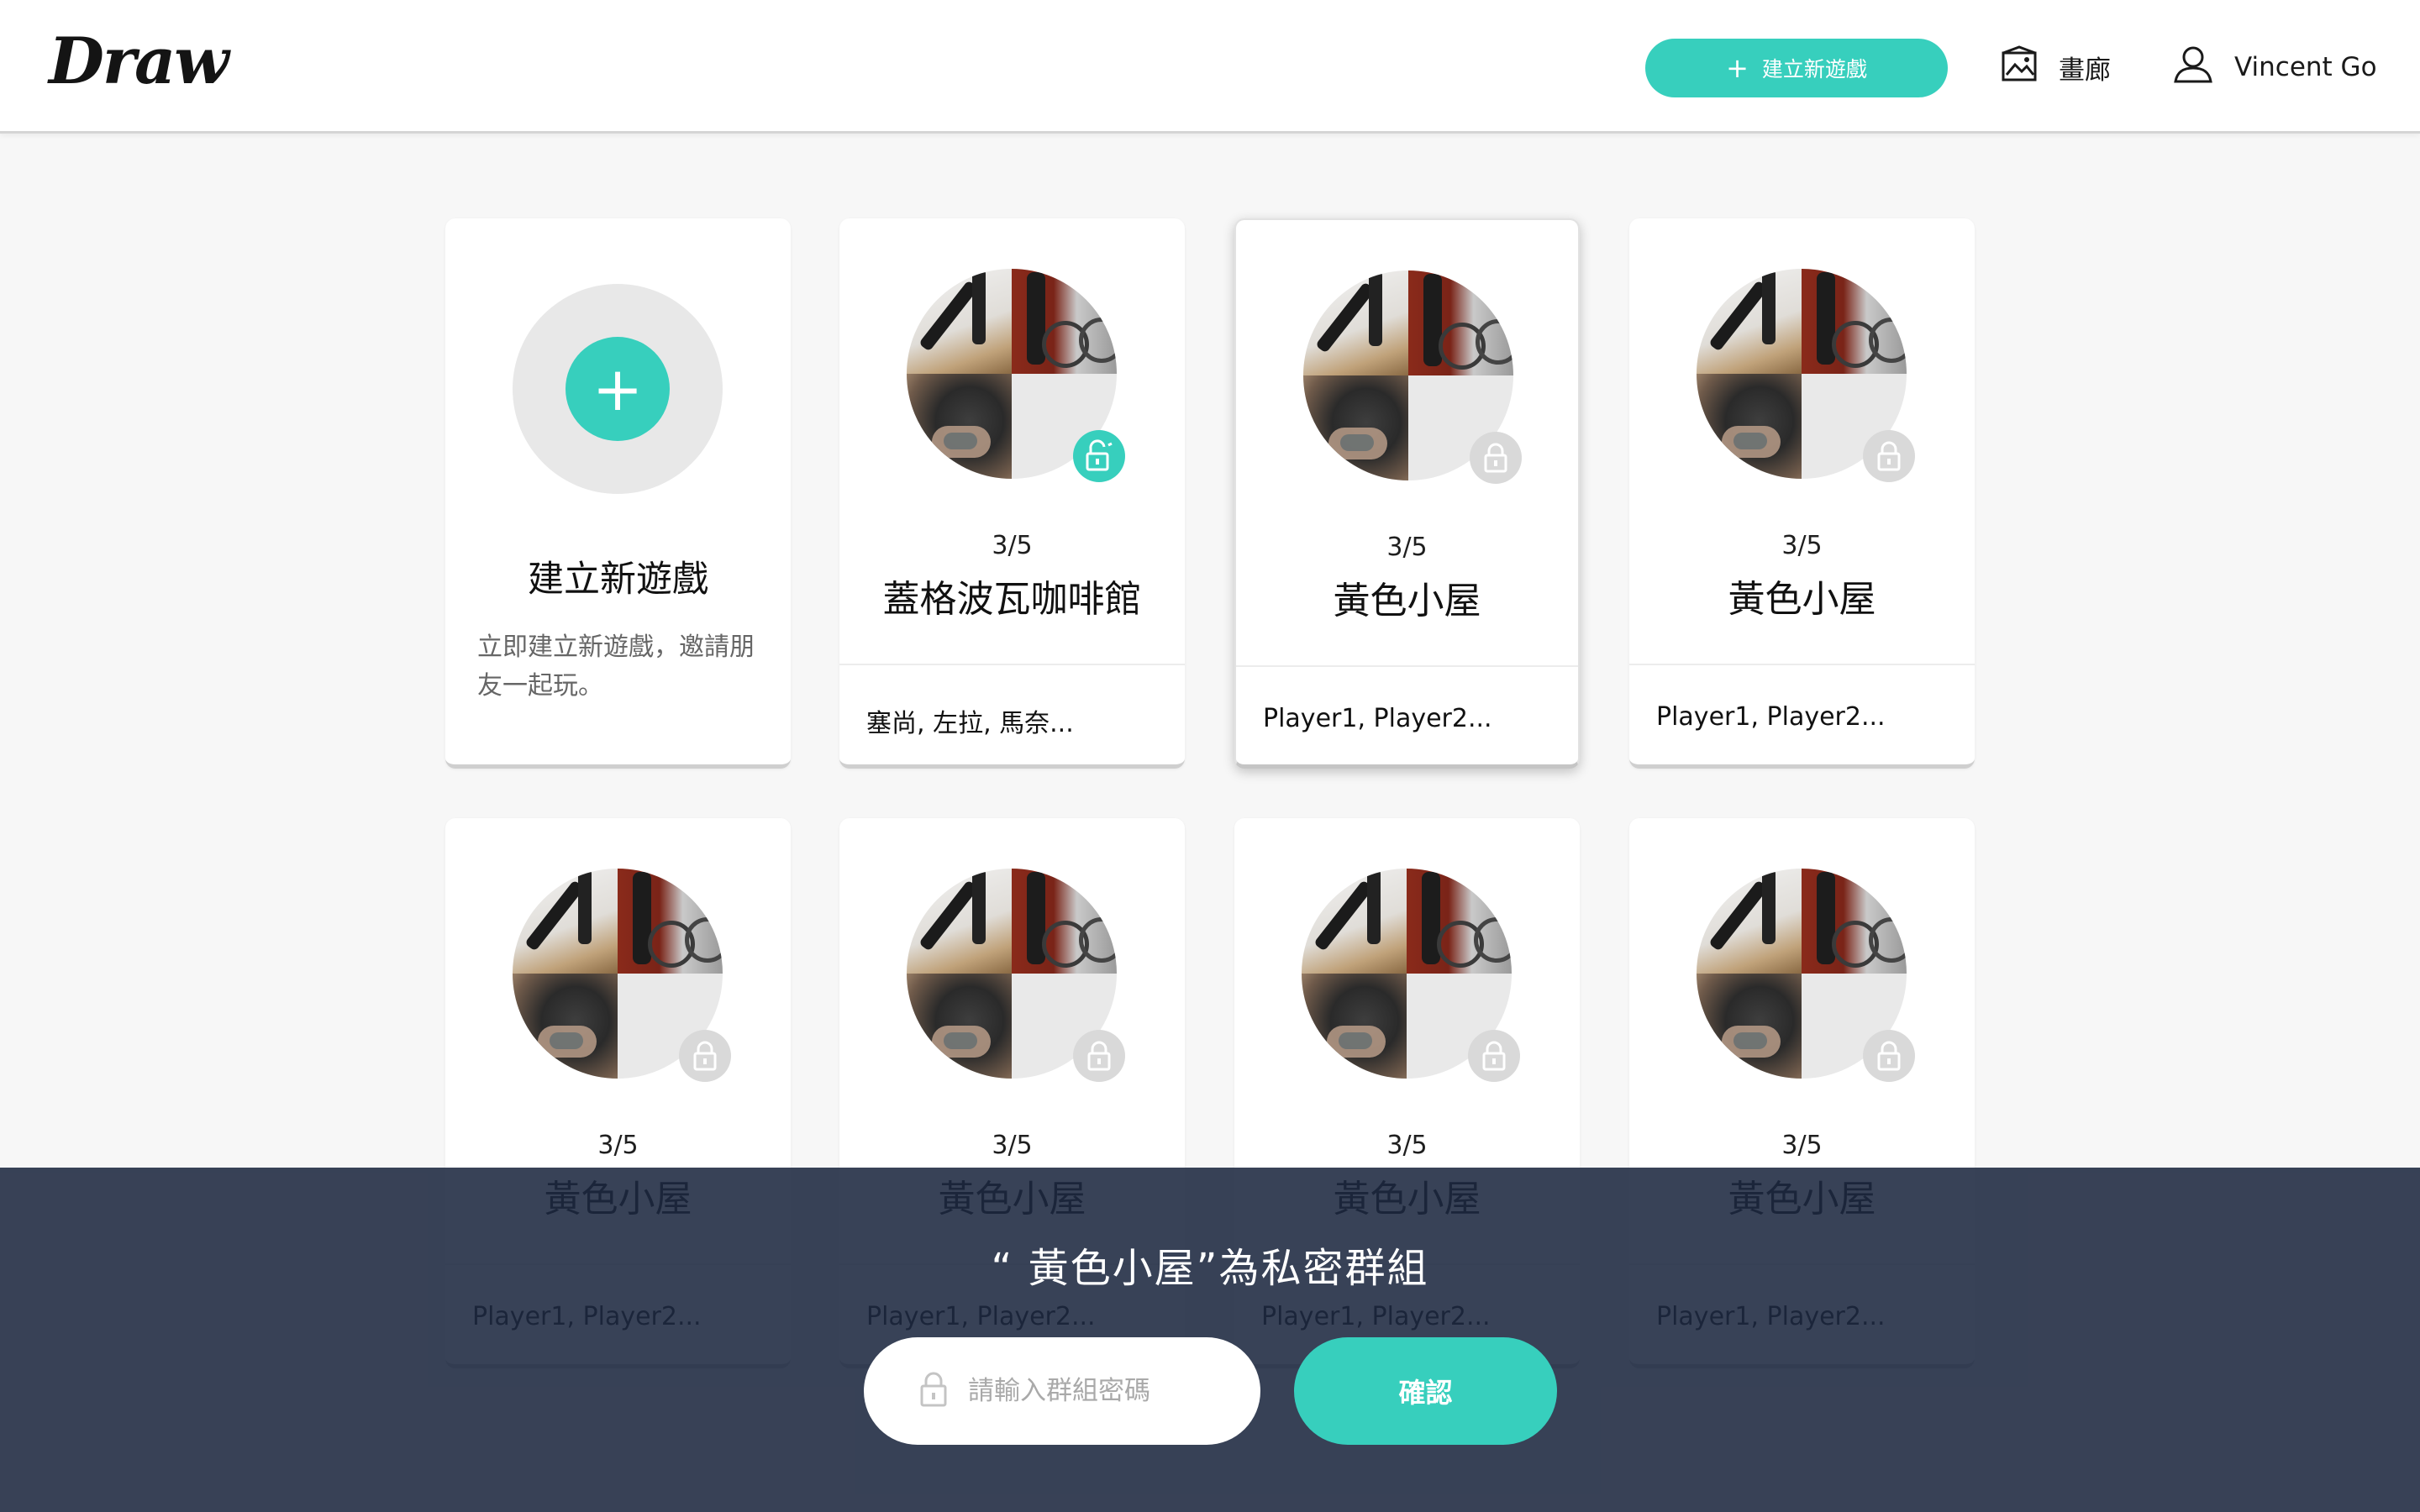 The width and height of the screenshot is (2420, 1512). Describe the element at coordinates (1099, 456) in the screenshot. I see `unlock-icon` at that location.